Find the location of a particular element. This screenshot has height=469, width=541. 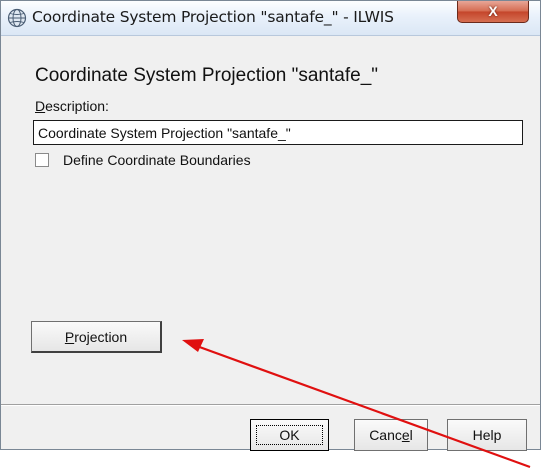

footer-separator is located at coordinates (270, 405).